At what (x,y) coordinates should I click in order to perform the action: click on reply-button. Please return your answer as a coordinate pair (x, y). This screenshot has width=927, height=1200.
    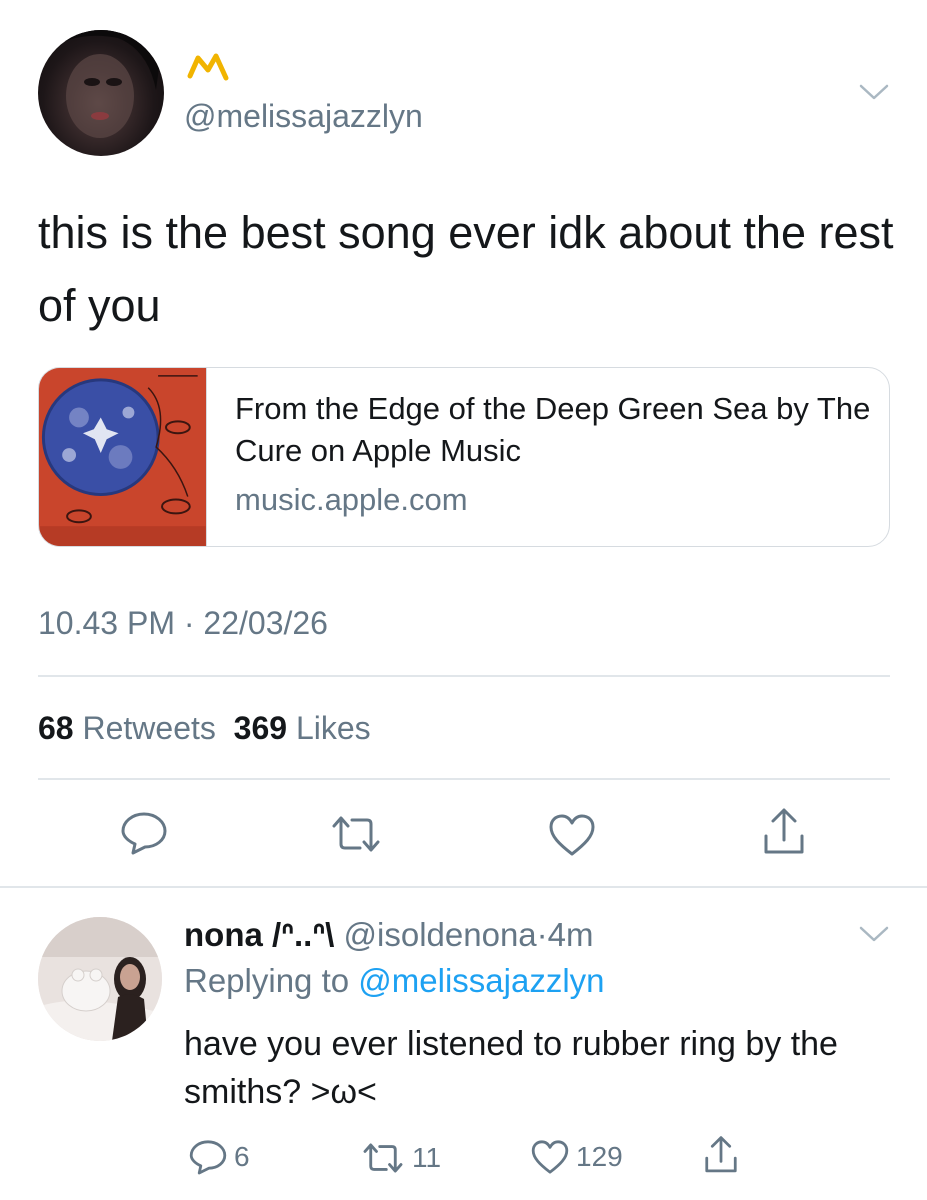
    Looking at the image, I should click on (144, 833).